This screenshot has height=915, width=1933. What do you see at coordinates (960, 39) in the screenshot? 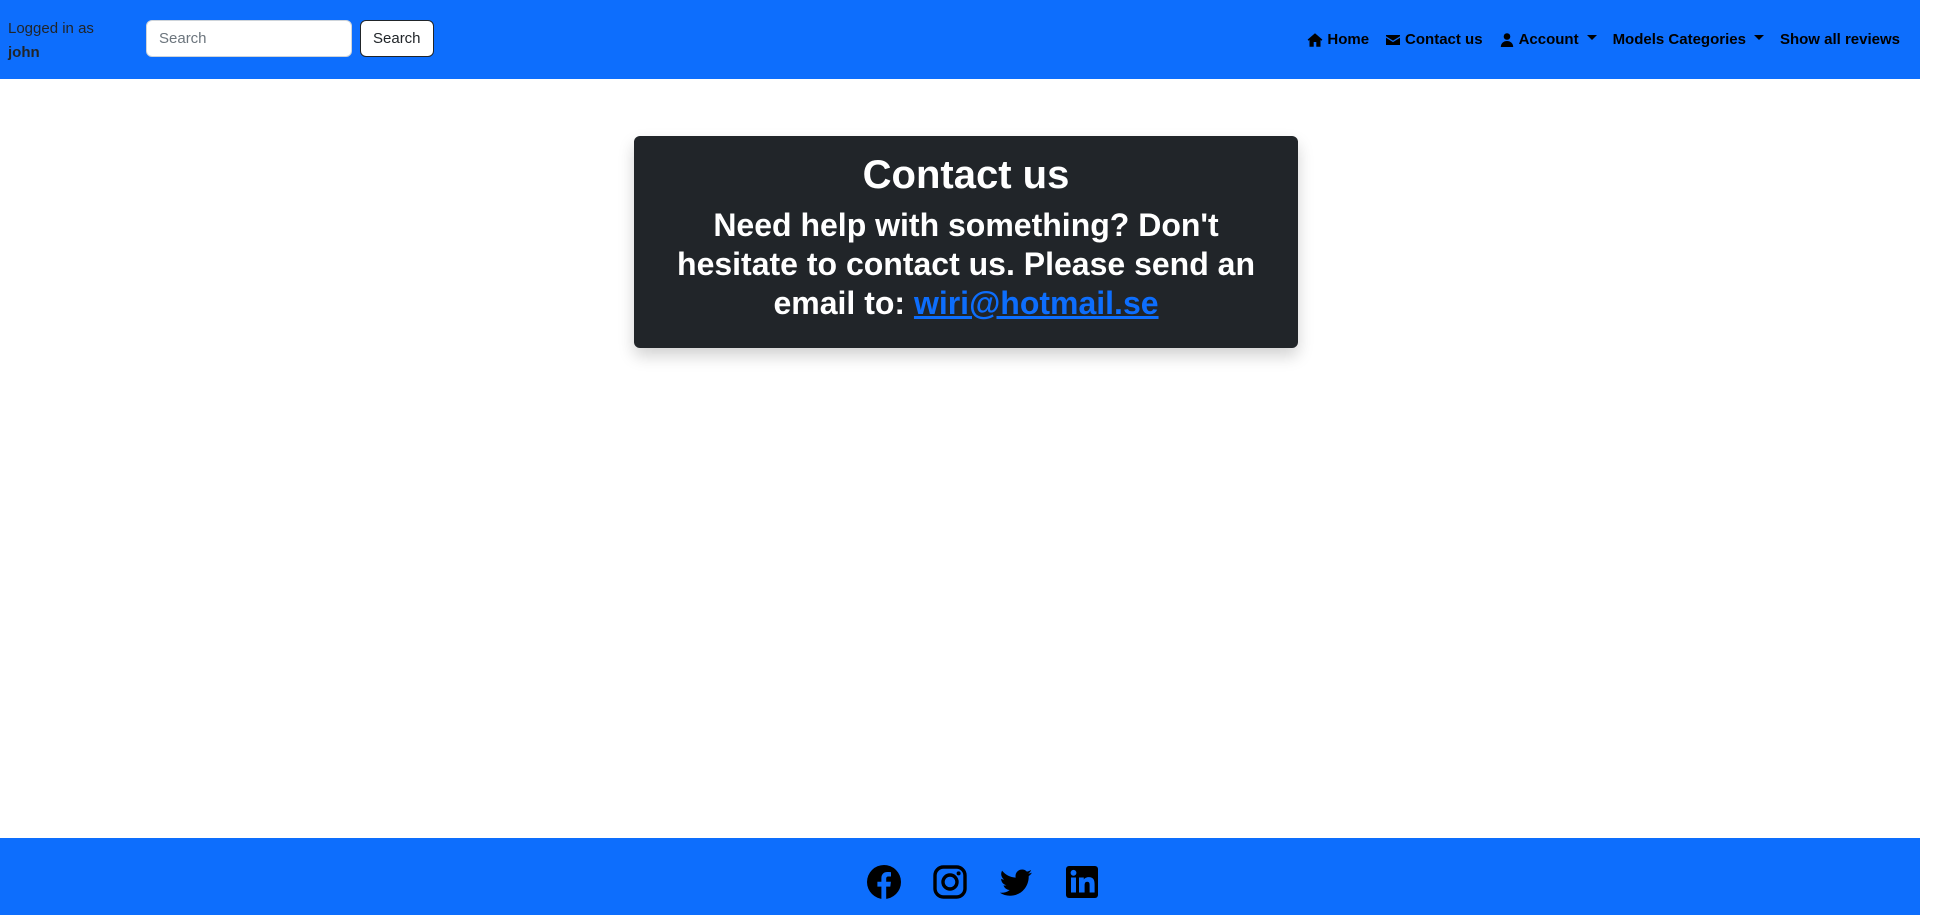
I see `top-navbar: Logged in as john Search Home Contact us` at bounding box center [960, 39].